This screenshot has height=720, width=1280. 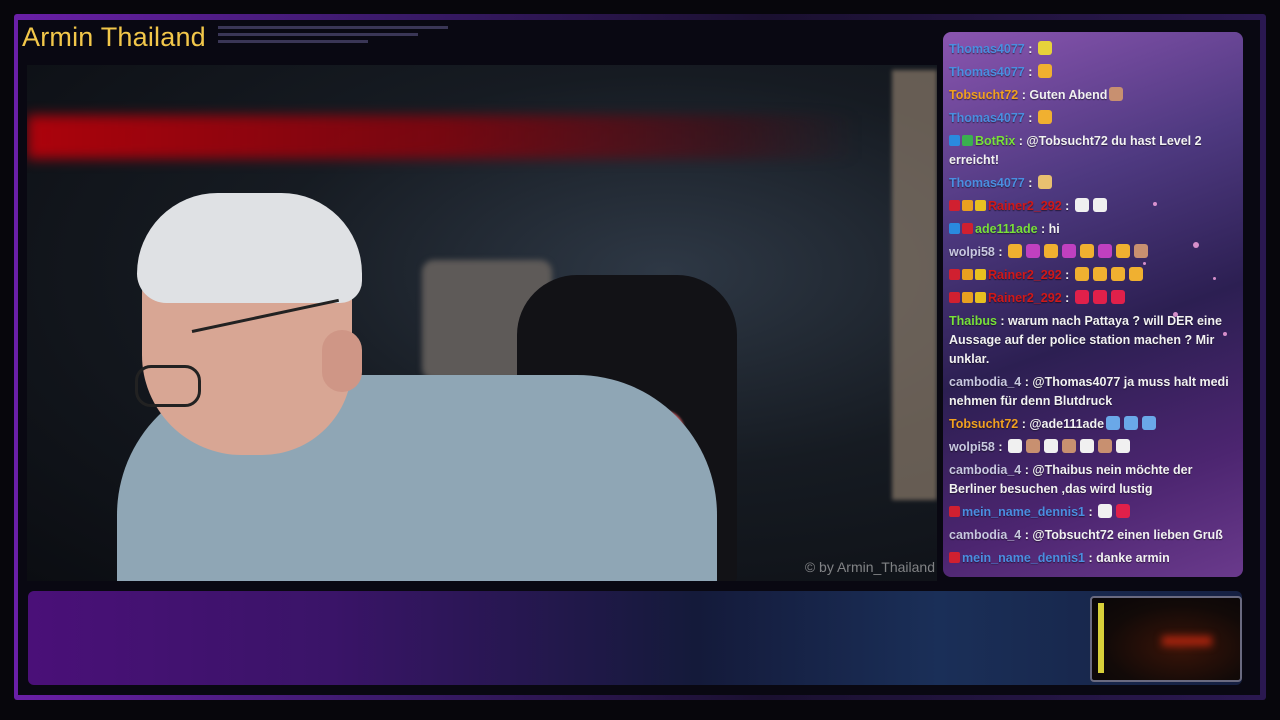 What do you see at coordinates (333, 36) in the screenshot?
I see `title-decoration` at bounding box center [333, 36].